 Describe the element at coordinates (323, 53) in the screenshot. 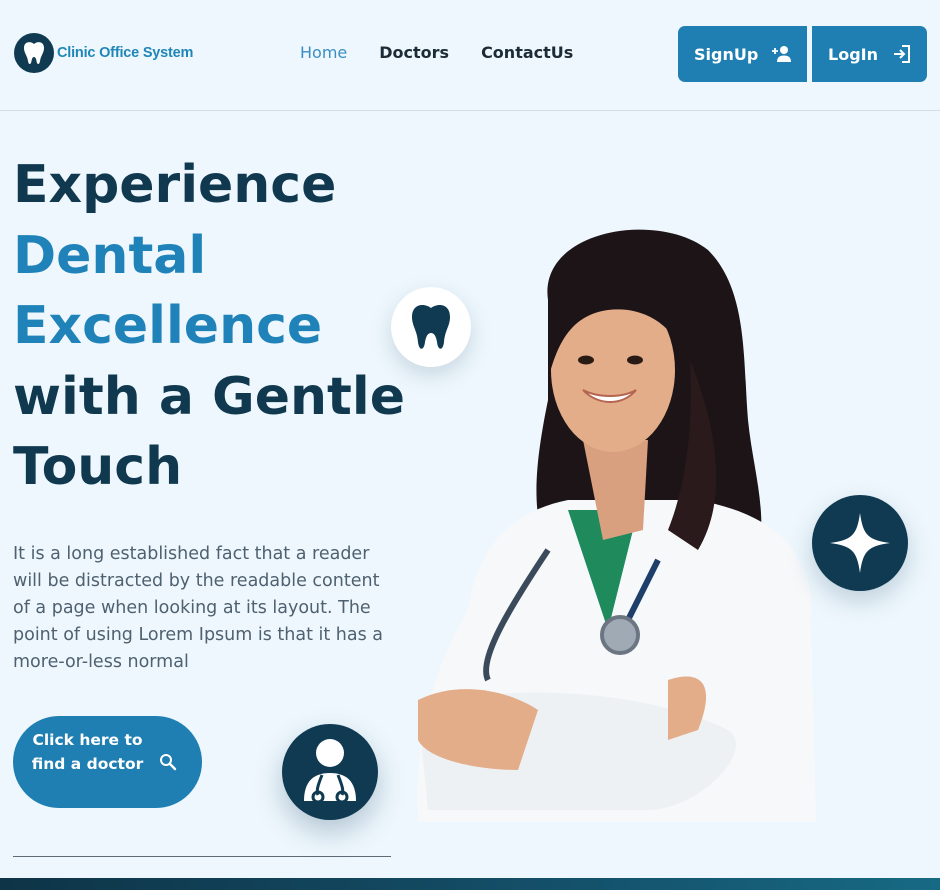

I see `nav-home-link: Home` at that location.